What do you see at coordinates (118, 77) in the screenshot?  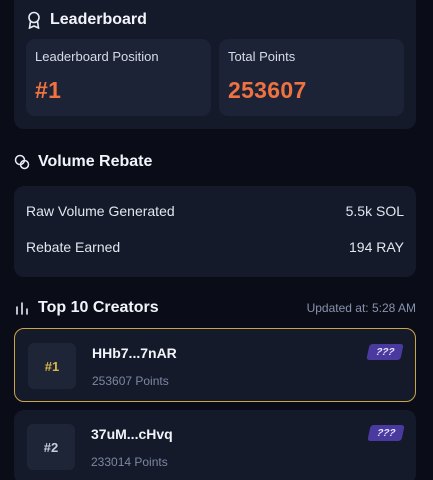 I see `leaderboard-position-box: Leaderboard Position #1` at bounding box center [118, 77].